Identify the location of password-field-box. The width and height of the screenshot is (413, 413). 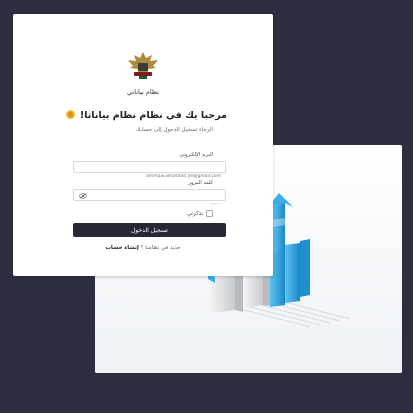
(149, 199).